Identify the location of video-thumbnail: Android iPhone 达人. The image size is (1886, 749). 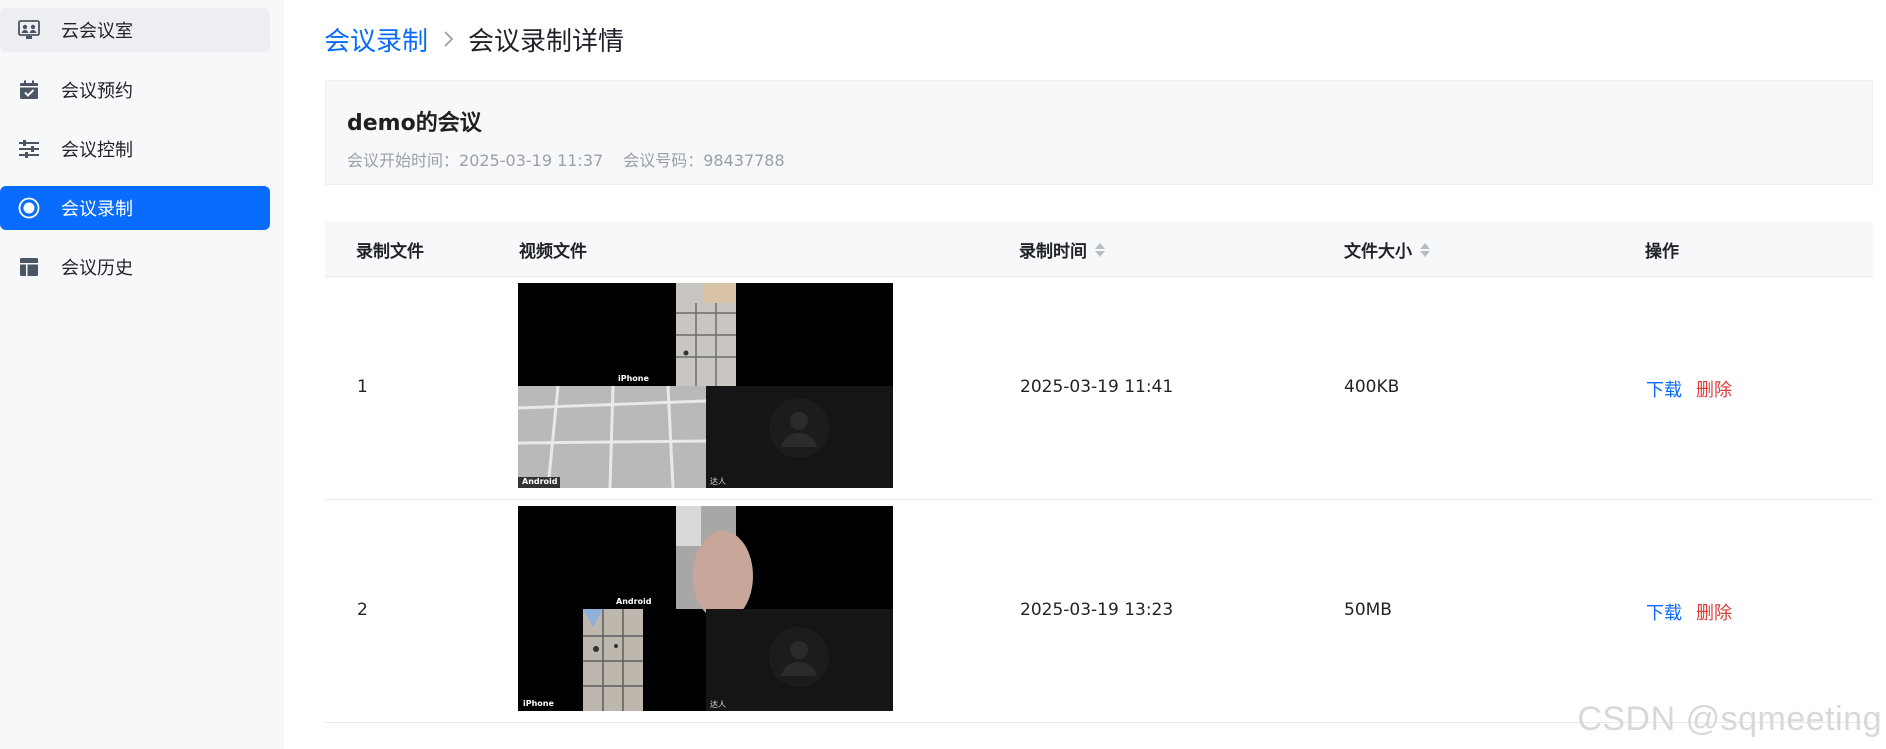
(705, 608).